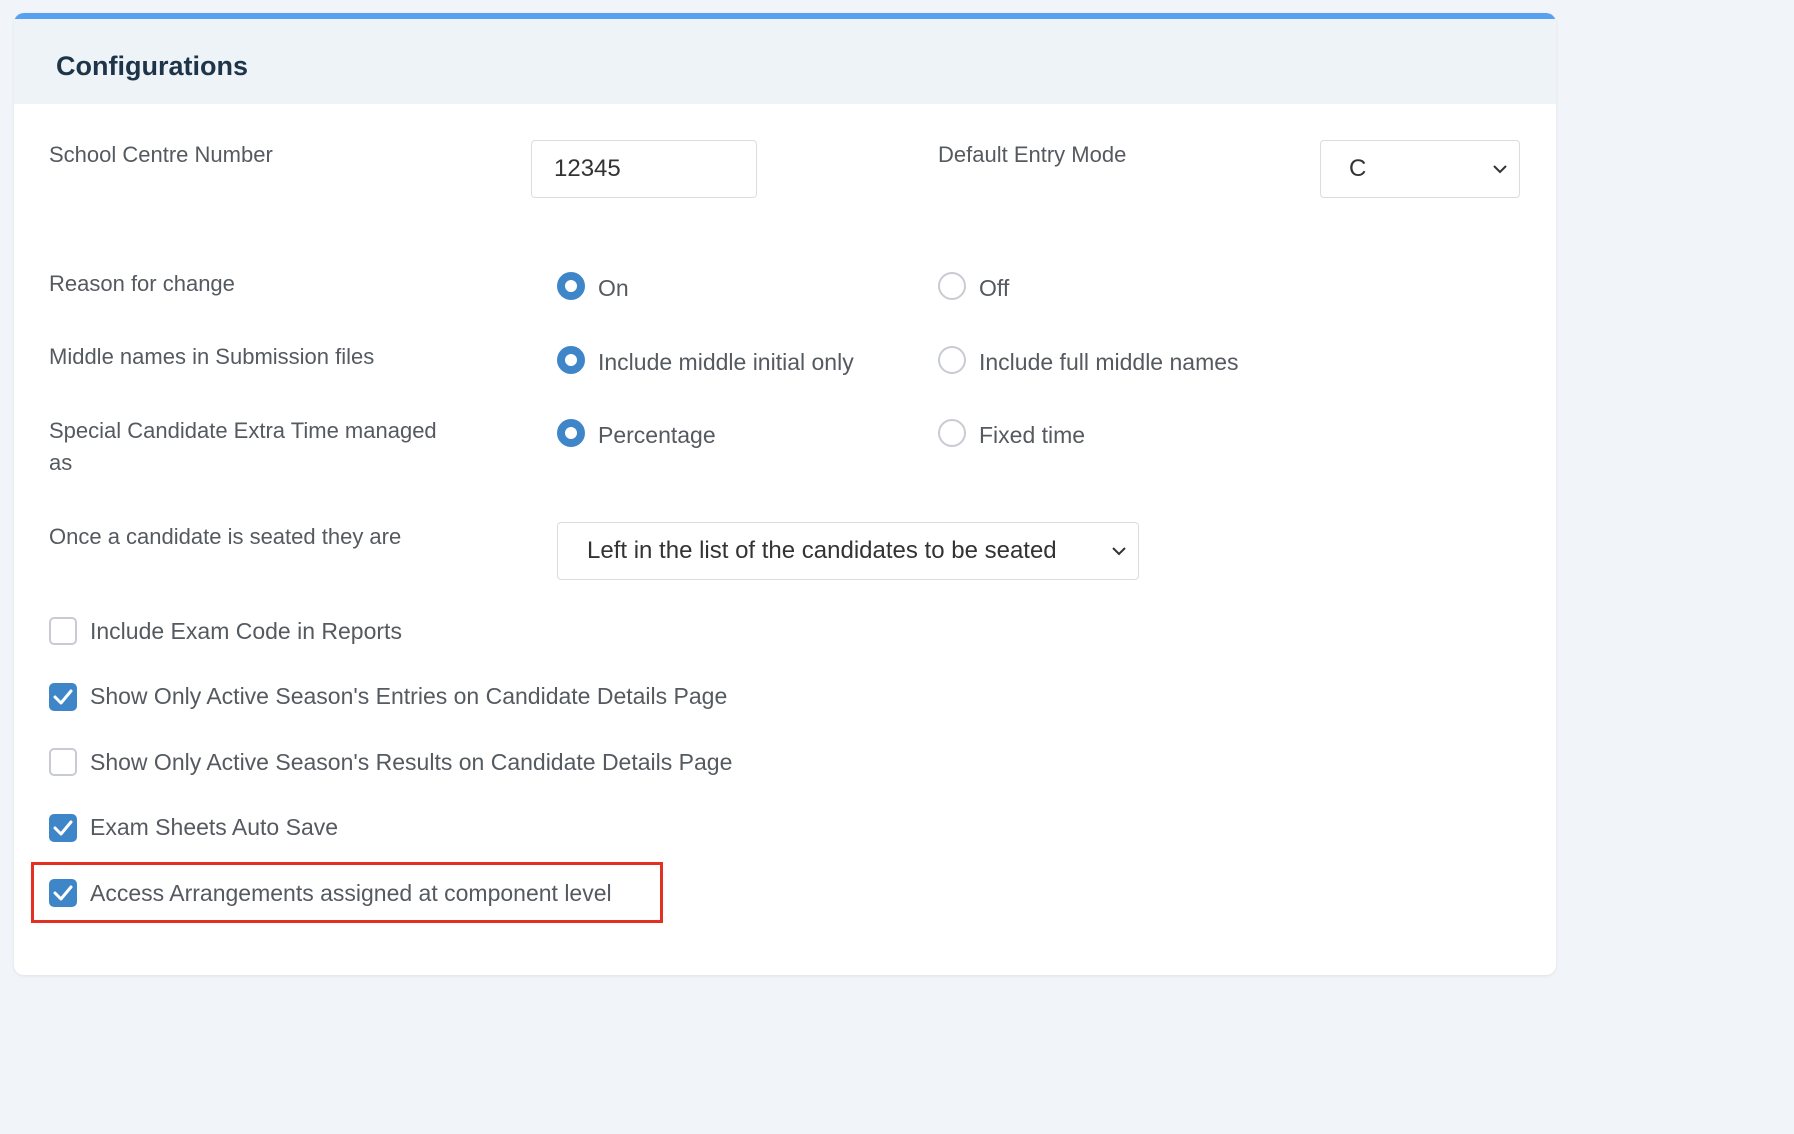 Image resolution: width=1794 pixels, height=1134 pixels. I want to click on panel-title: Configurations, so click(152, 66).